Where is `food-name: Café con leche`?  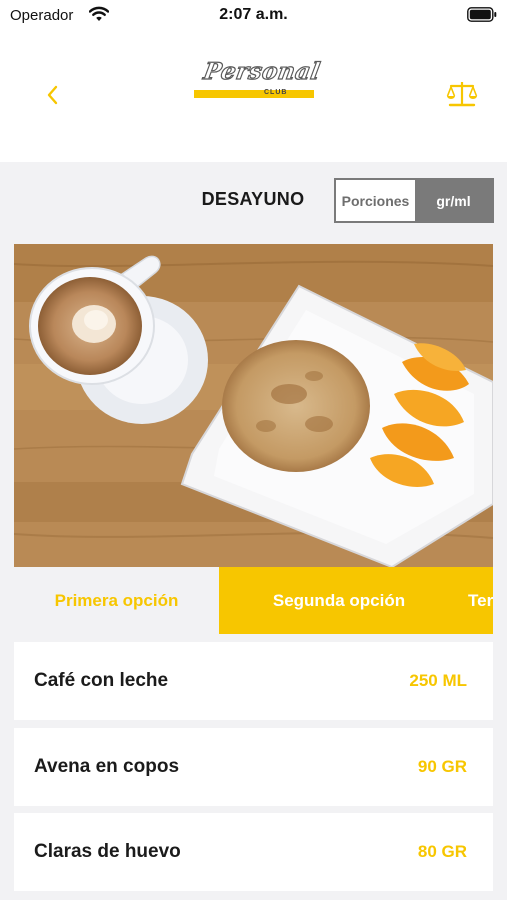
food-name: Café con leche is located at coordinates (101, 680).